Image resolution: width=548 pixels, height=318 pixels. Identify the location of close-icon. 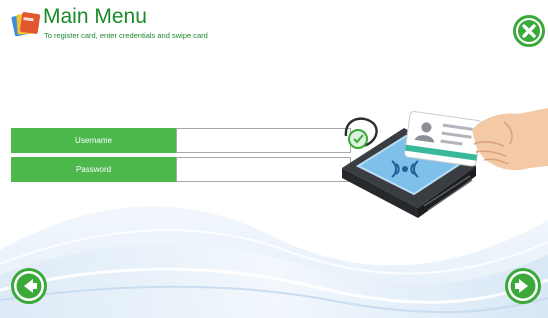
(529, 31).